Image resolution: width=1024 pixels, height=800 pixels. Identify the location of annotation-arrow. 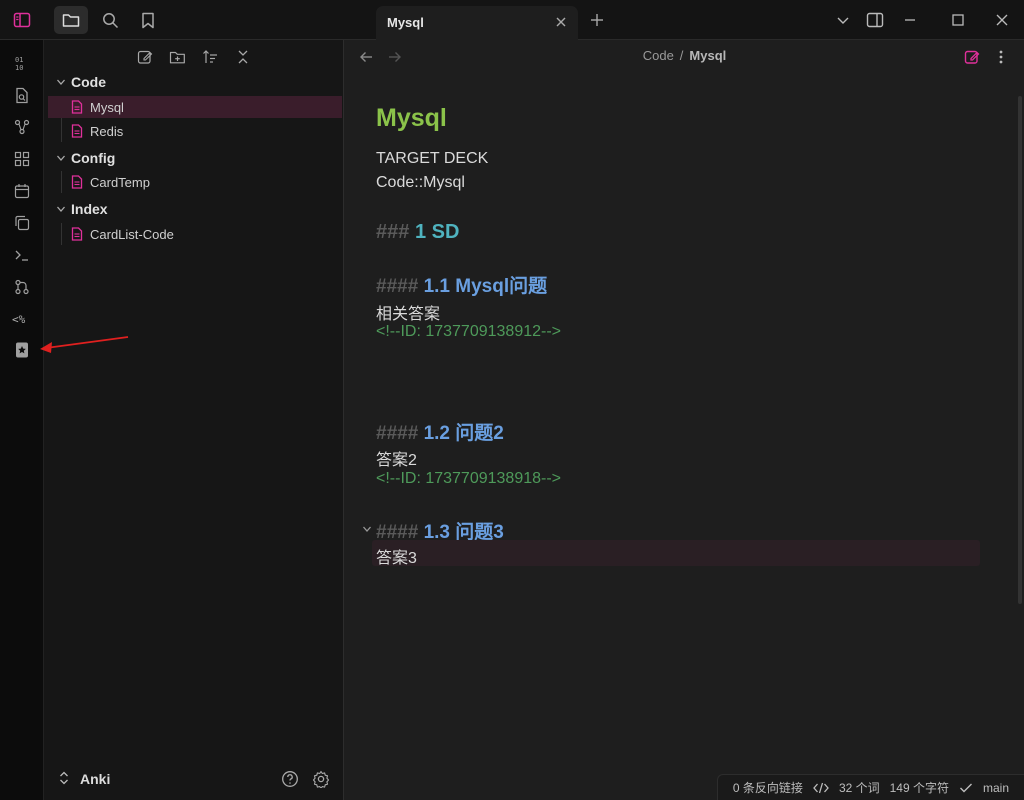
(84, 344).